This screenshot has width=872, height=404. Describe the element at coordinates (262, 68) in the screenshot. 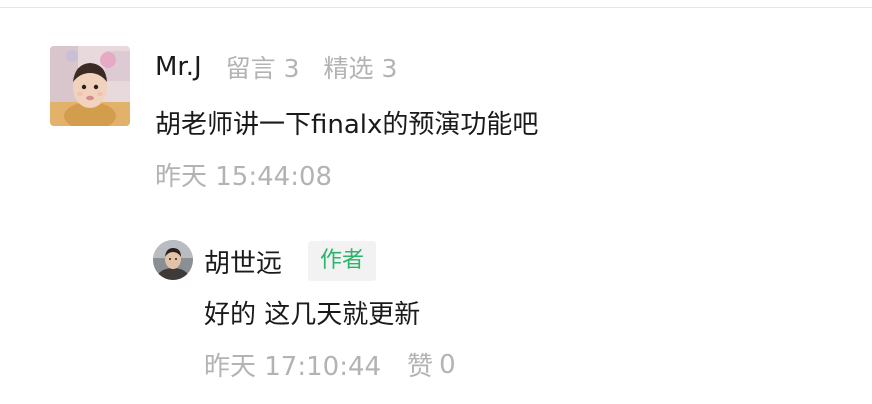

I see `messages-count: 留言 3` at that location.